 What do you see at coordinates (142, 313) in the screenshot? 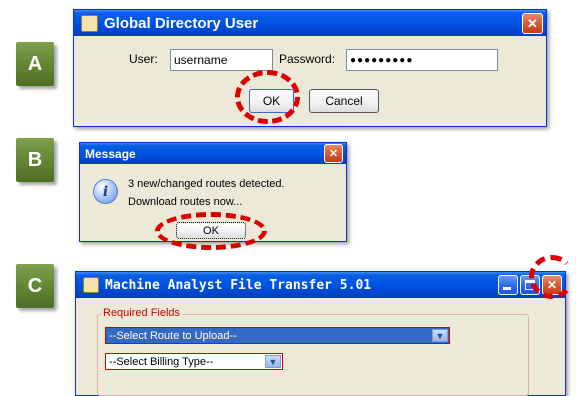
I see `required-fields-label: Required Fields` at bounding box center [142, 313].